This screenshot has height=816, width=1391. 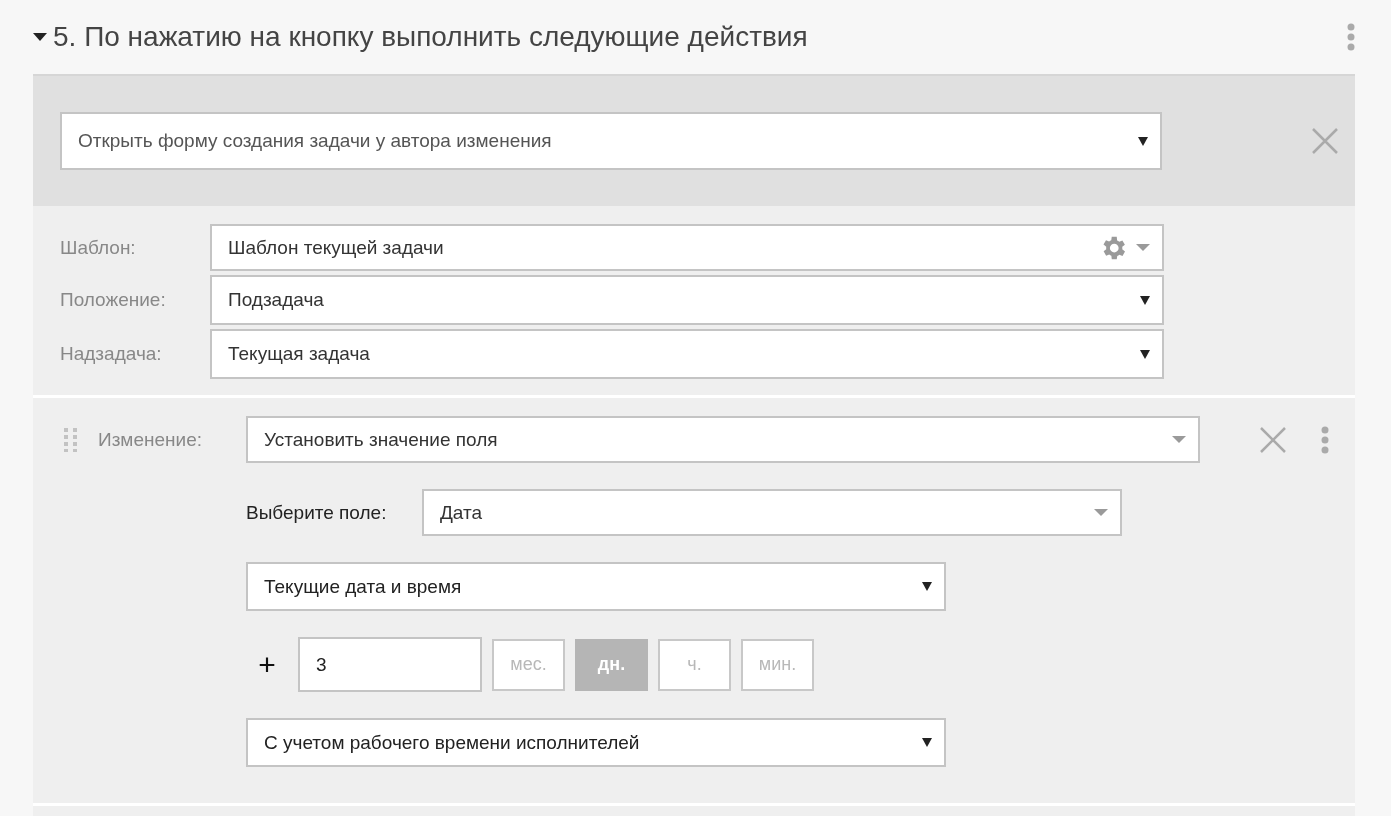 What do you see at coordinates (611, 141) in the screenshot?
I see `action-select: Открыть форму создания задачи у автора изменения` at bounding box center [611, 141].